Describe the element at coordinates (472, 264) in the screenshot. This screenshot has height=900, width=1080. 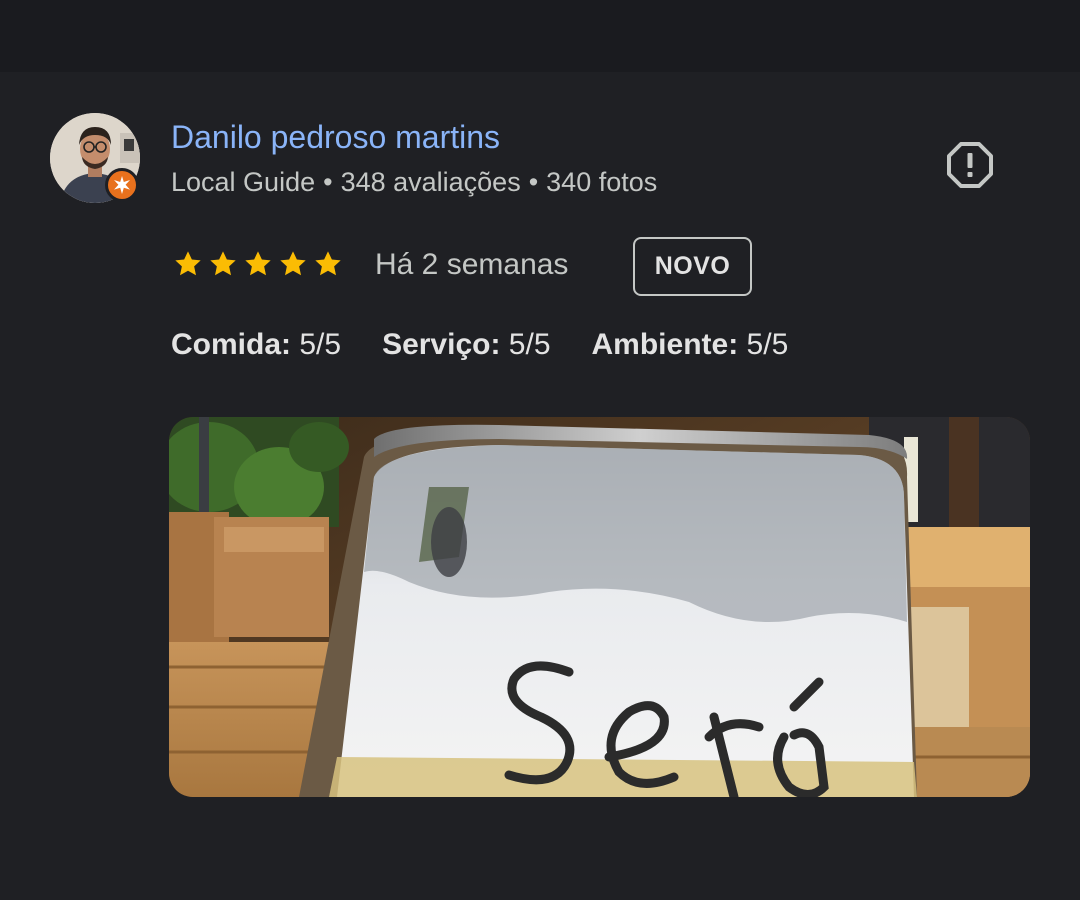
I see `review-date: Há 2 semanas` at that location.